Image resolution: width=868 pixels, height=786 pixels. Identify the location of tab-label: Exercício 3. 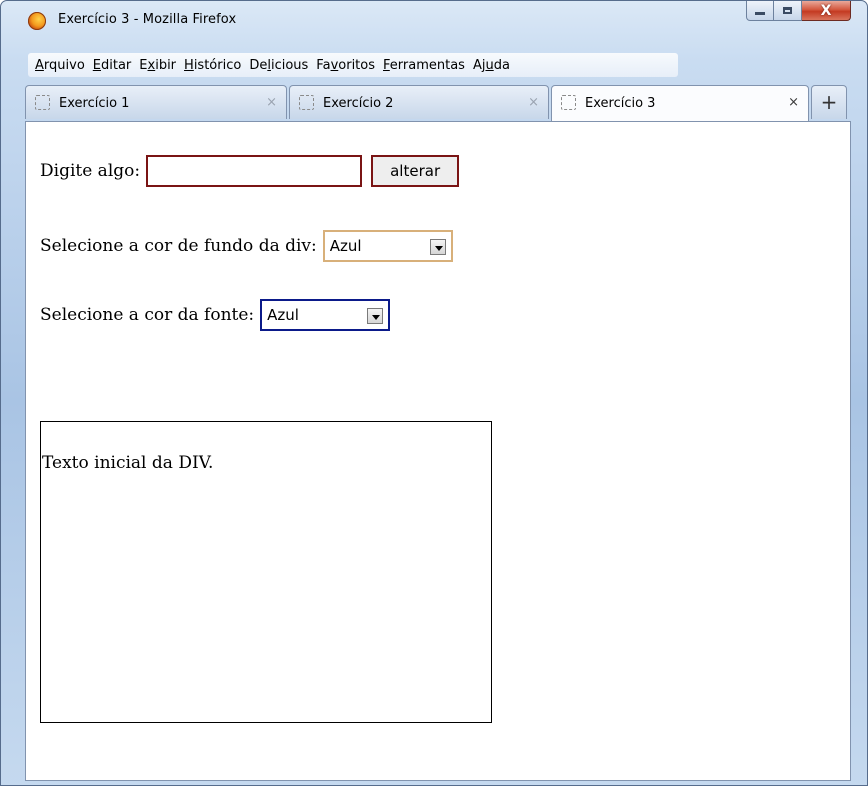
(620, 103).